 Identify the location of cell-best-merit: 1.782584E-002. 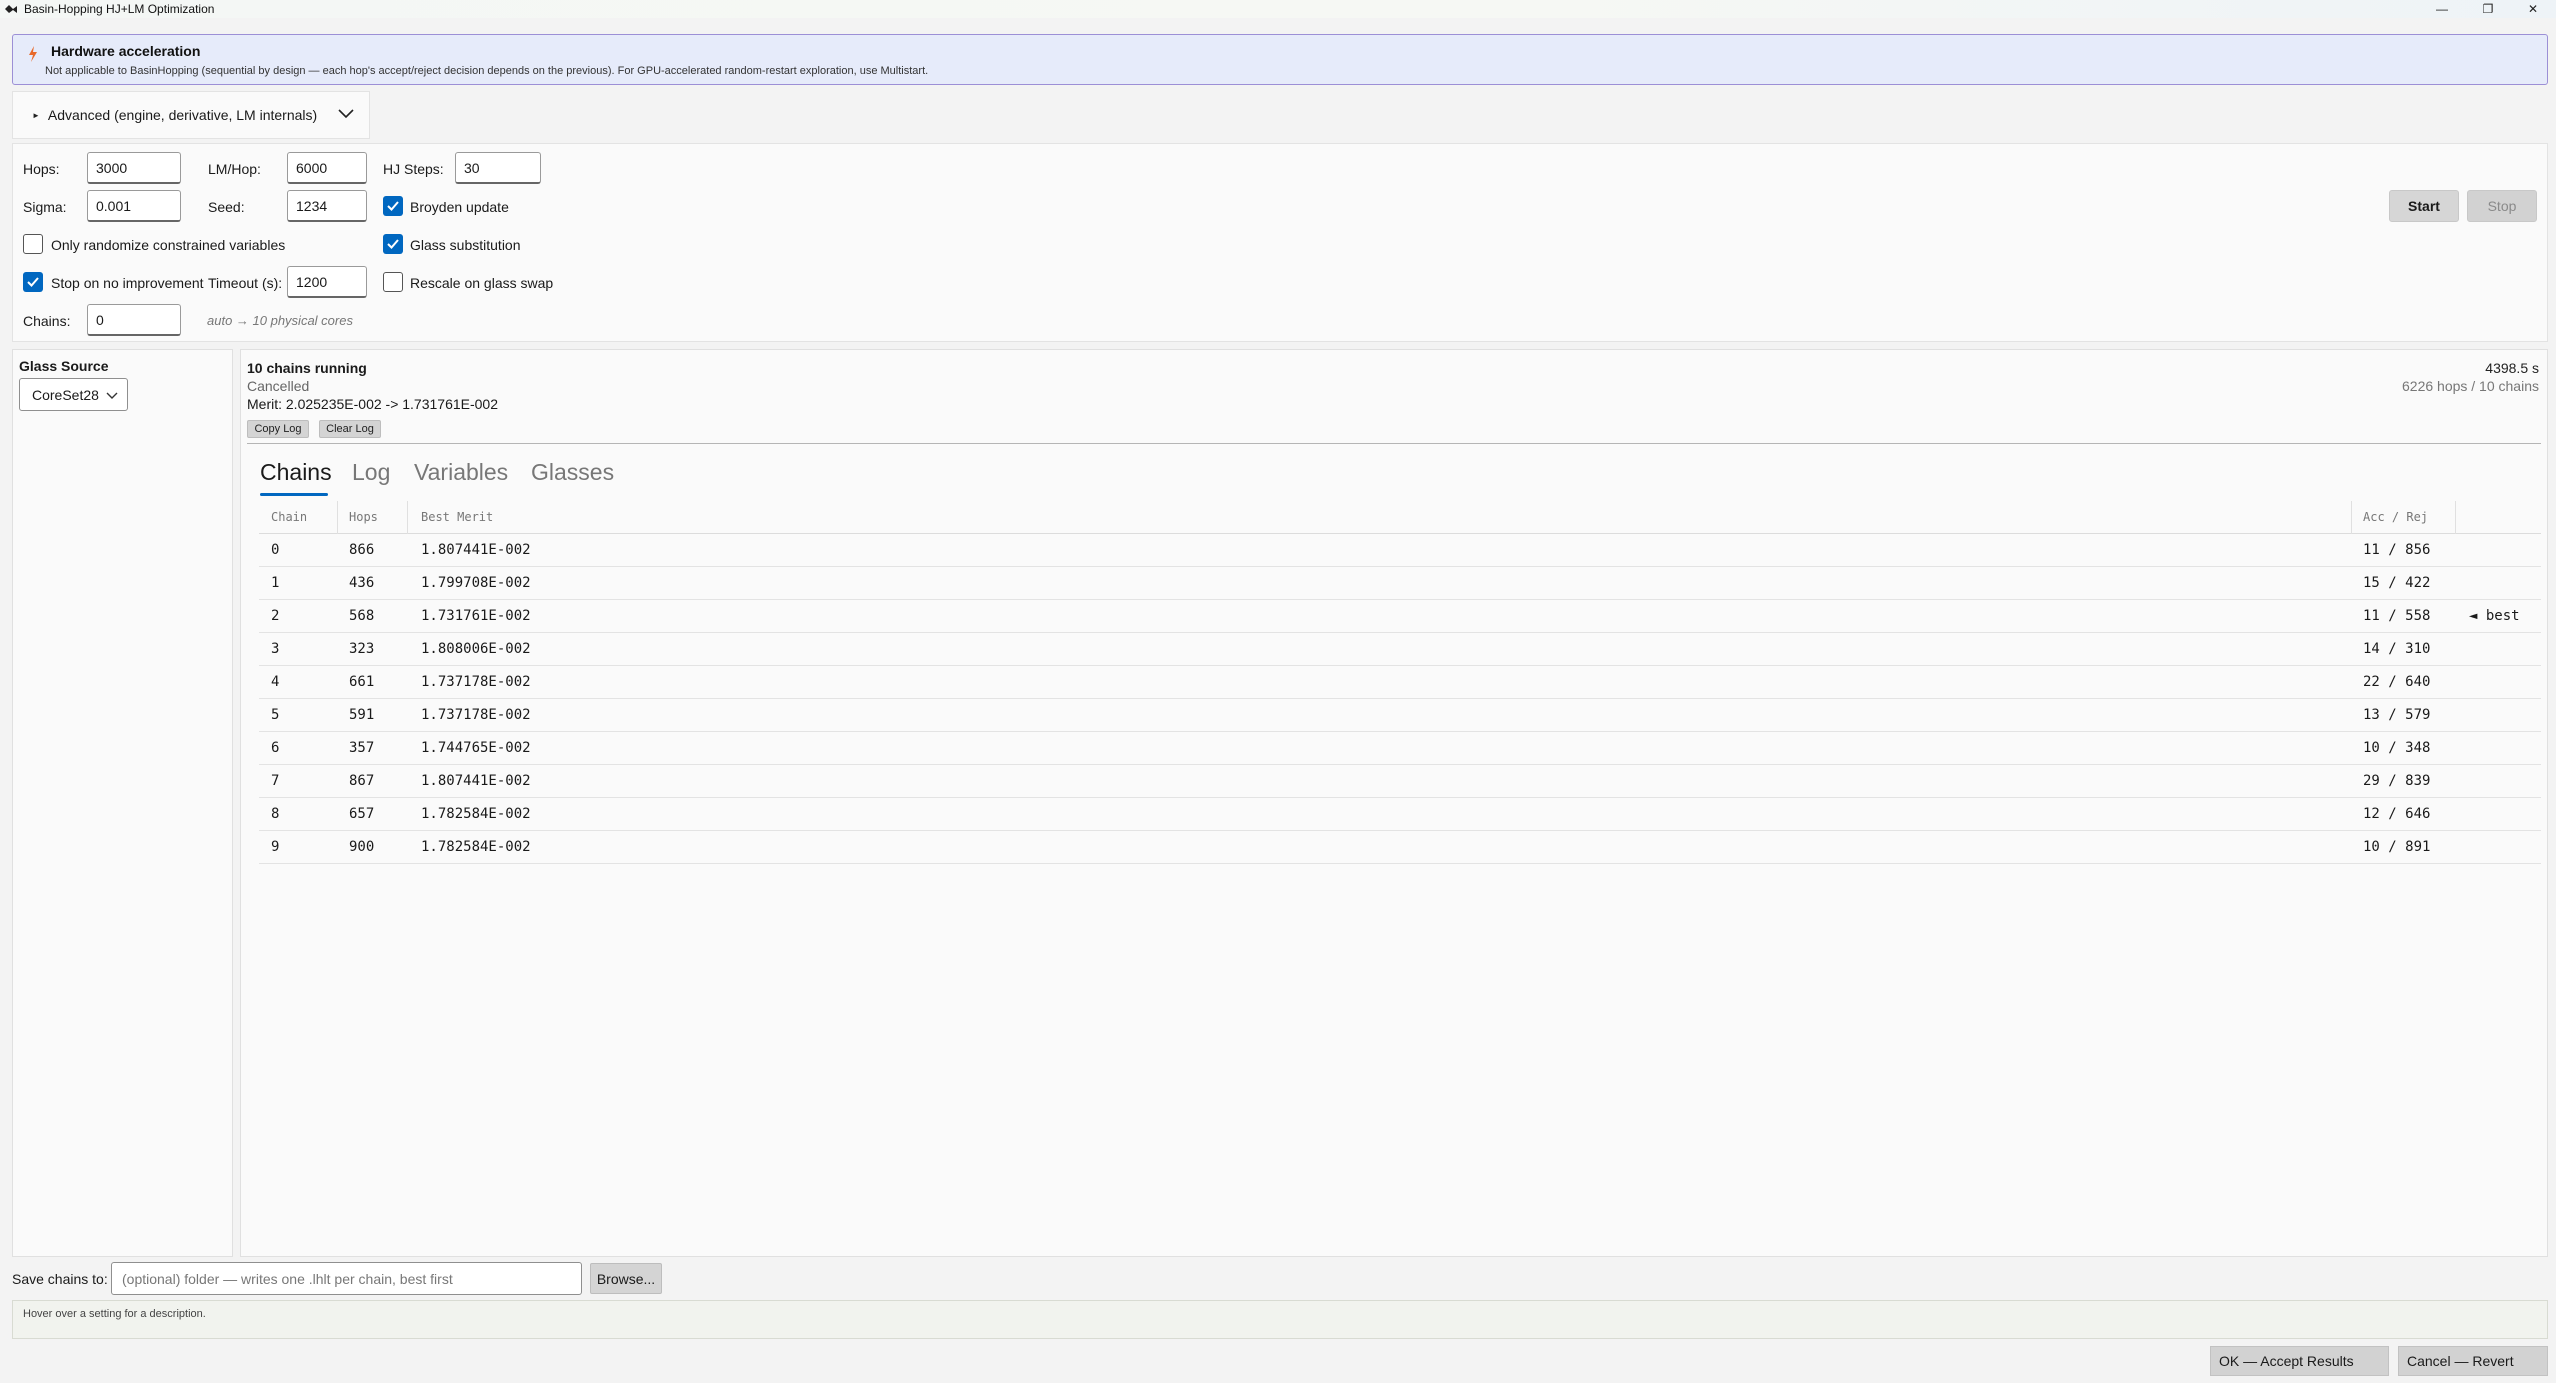
(476, 814).